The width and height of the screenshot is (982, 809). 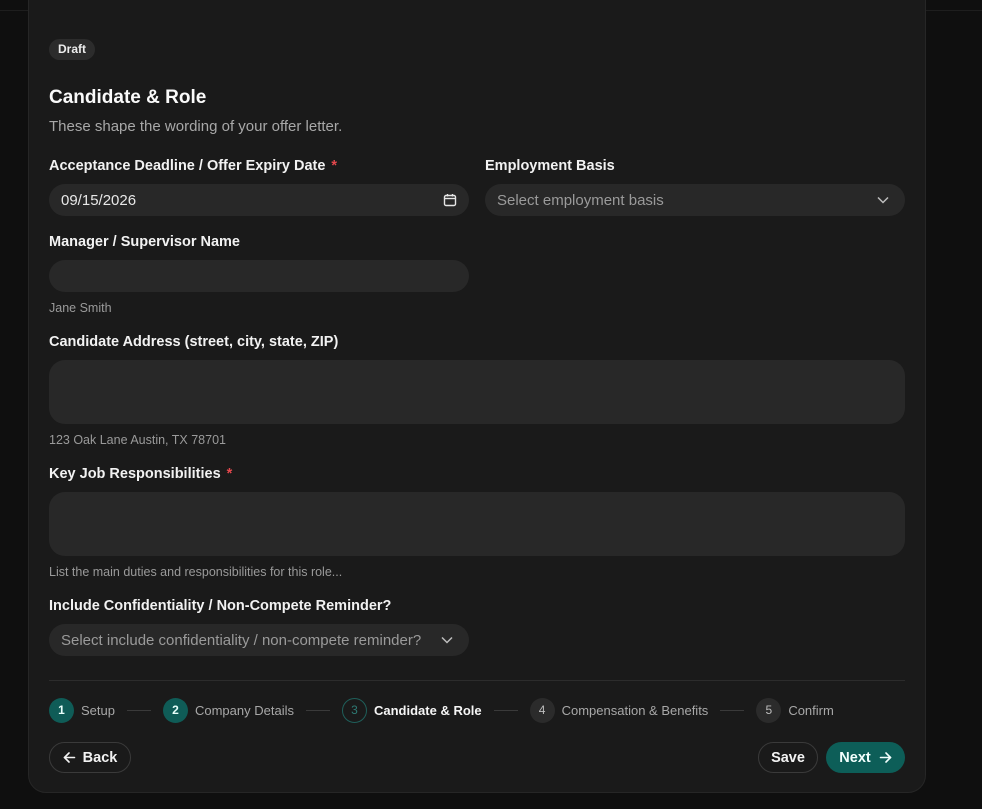 What do you see at coordinates (135, 474) in the screenshot?
I see `responsibilities-label-text: Key Job Responsibilities` at bounding box center [135, 474].